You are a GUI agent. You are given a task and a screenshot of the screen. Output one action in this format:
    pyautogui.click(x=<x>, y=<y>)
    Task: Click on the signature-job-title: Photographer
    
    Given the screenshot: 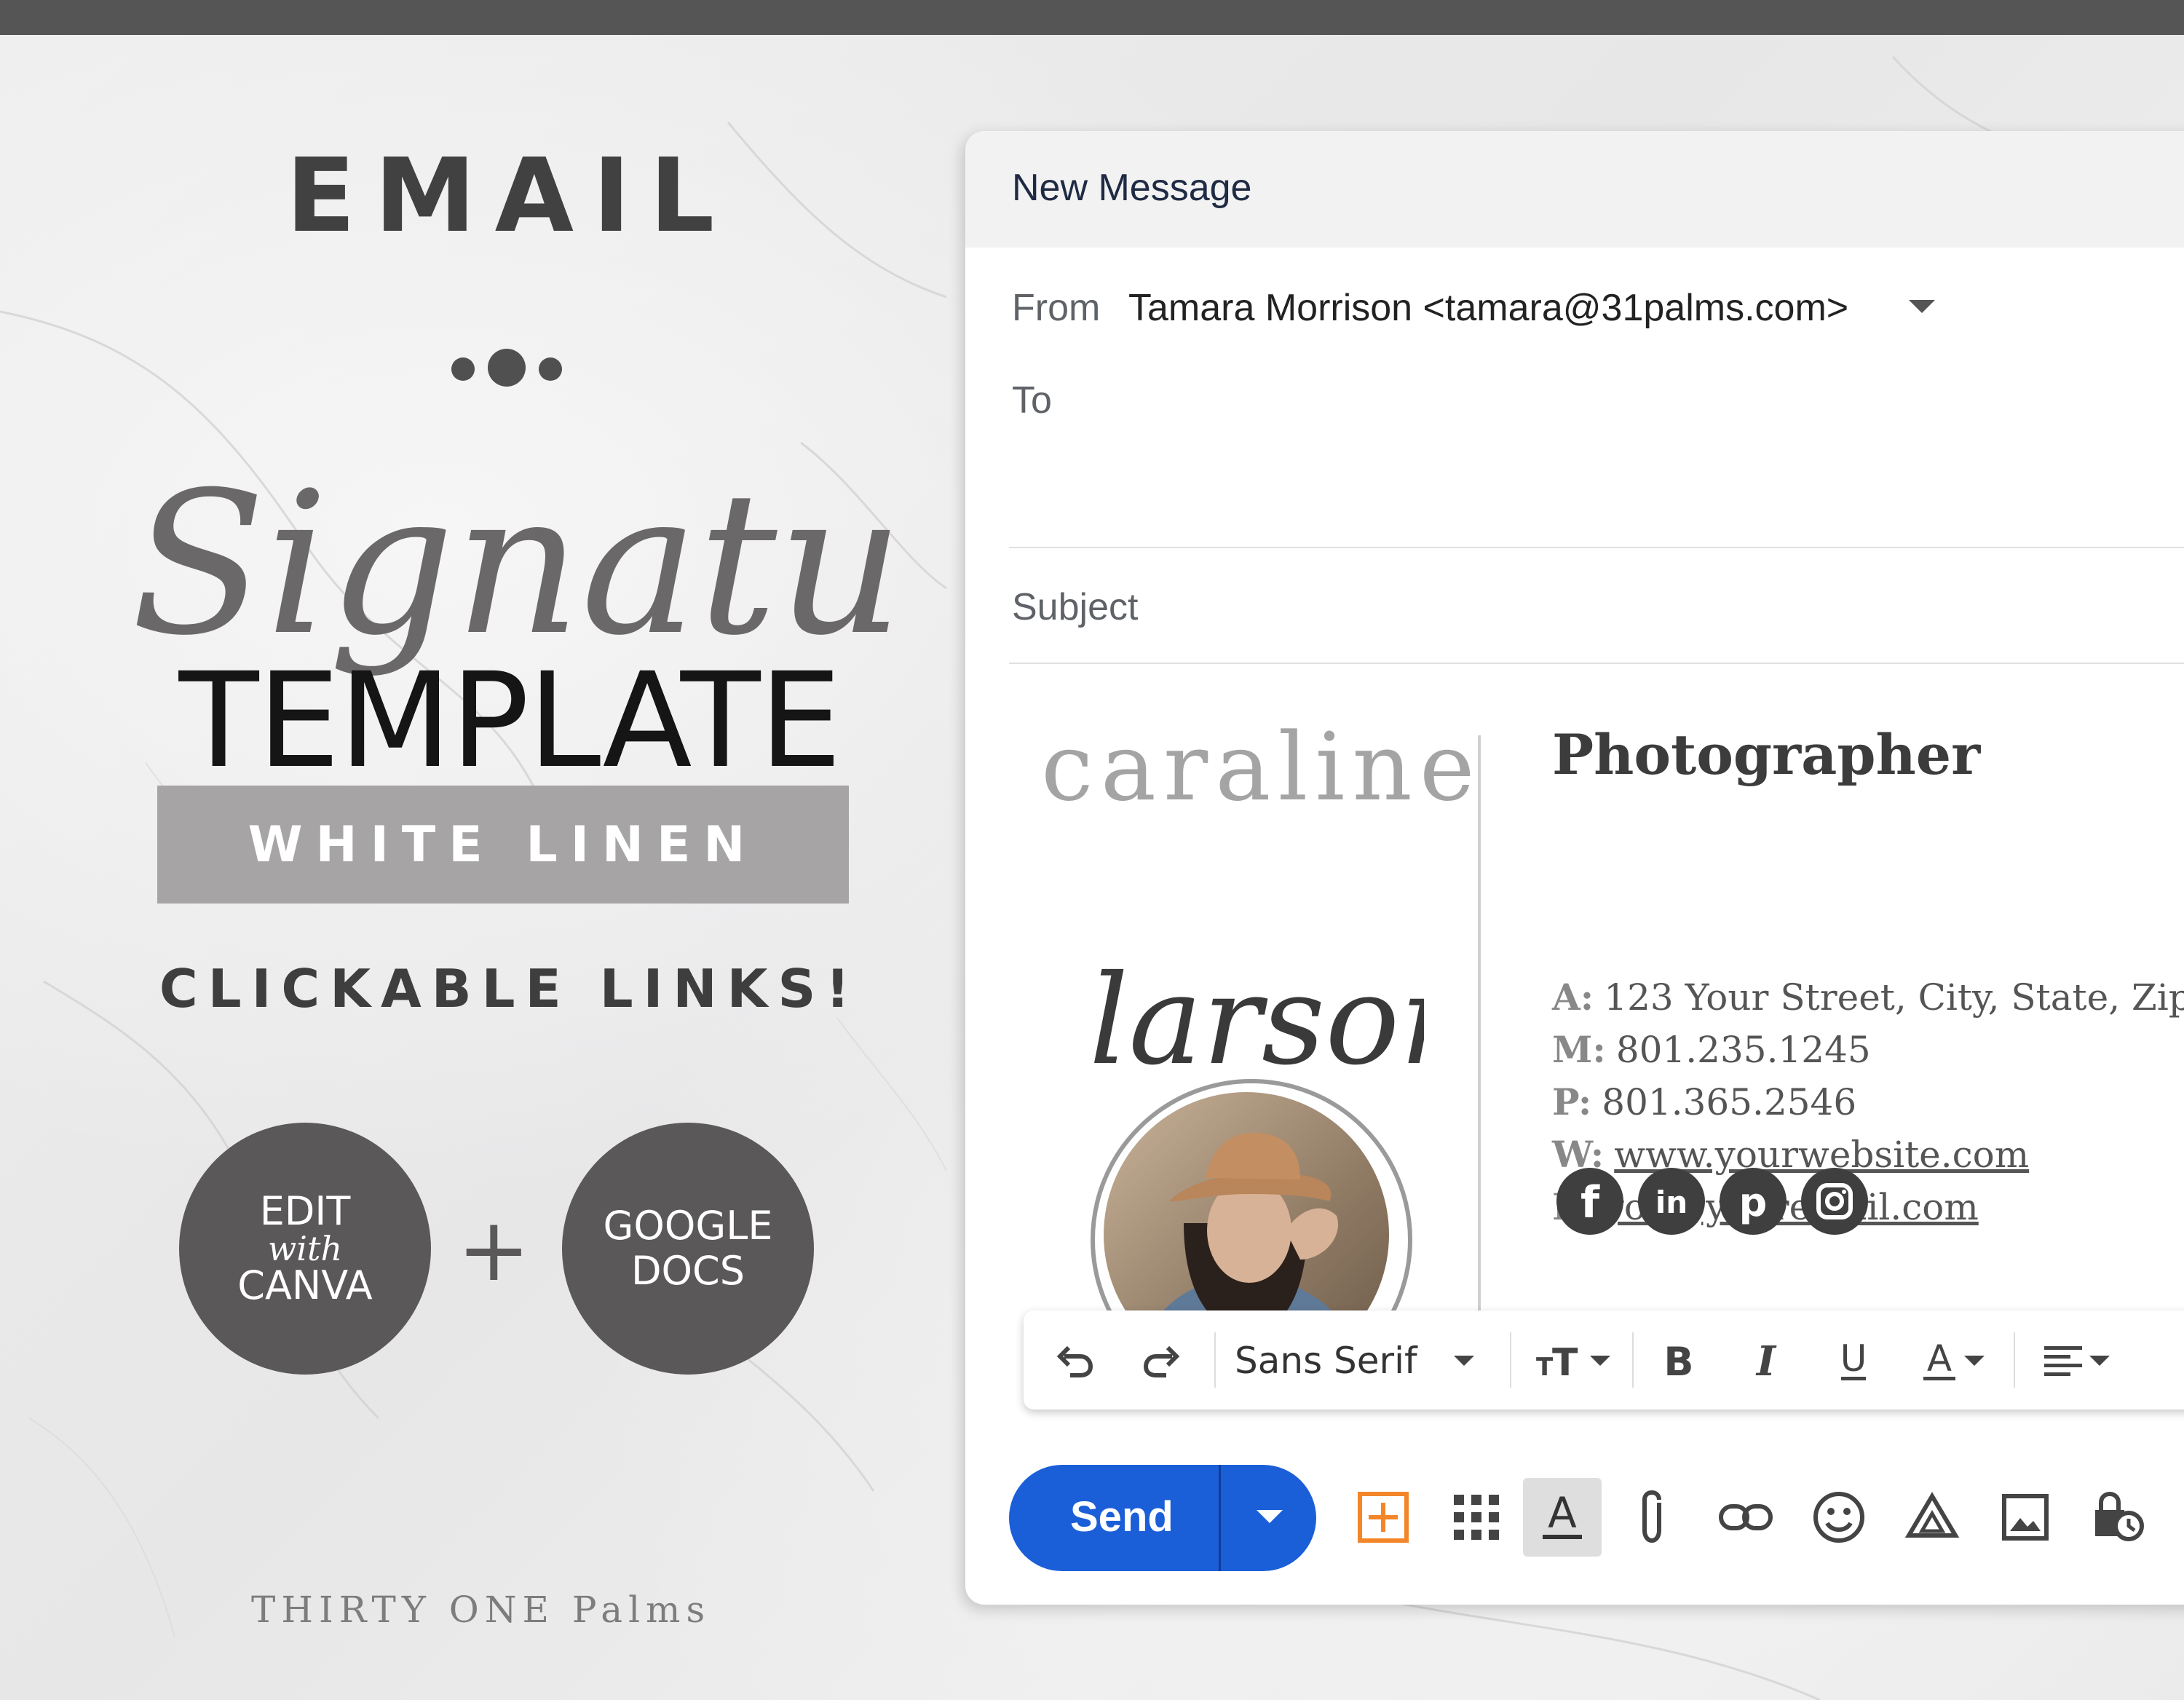 What is the action you would take?
    pyautogui.click(x=1766, y=754)
    